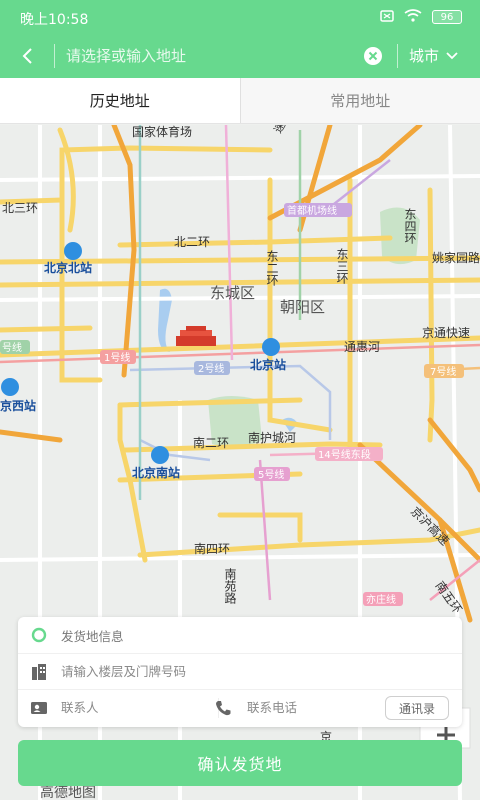  Describe the element at coordinates (342, 266) in the screenshot. I see `map-label-east3: 东三环` at that location.